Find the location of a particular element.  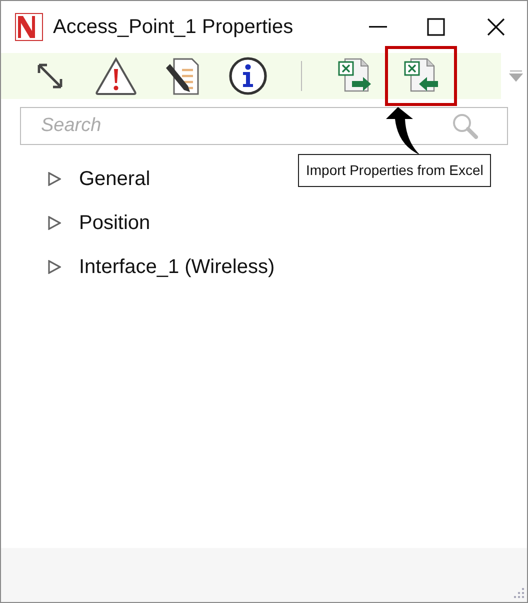

window-title: Access_Point_1 Properties is located at coordinates (173, 27).